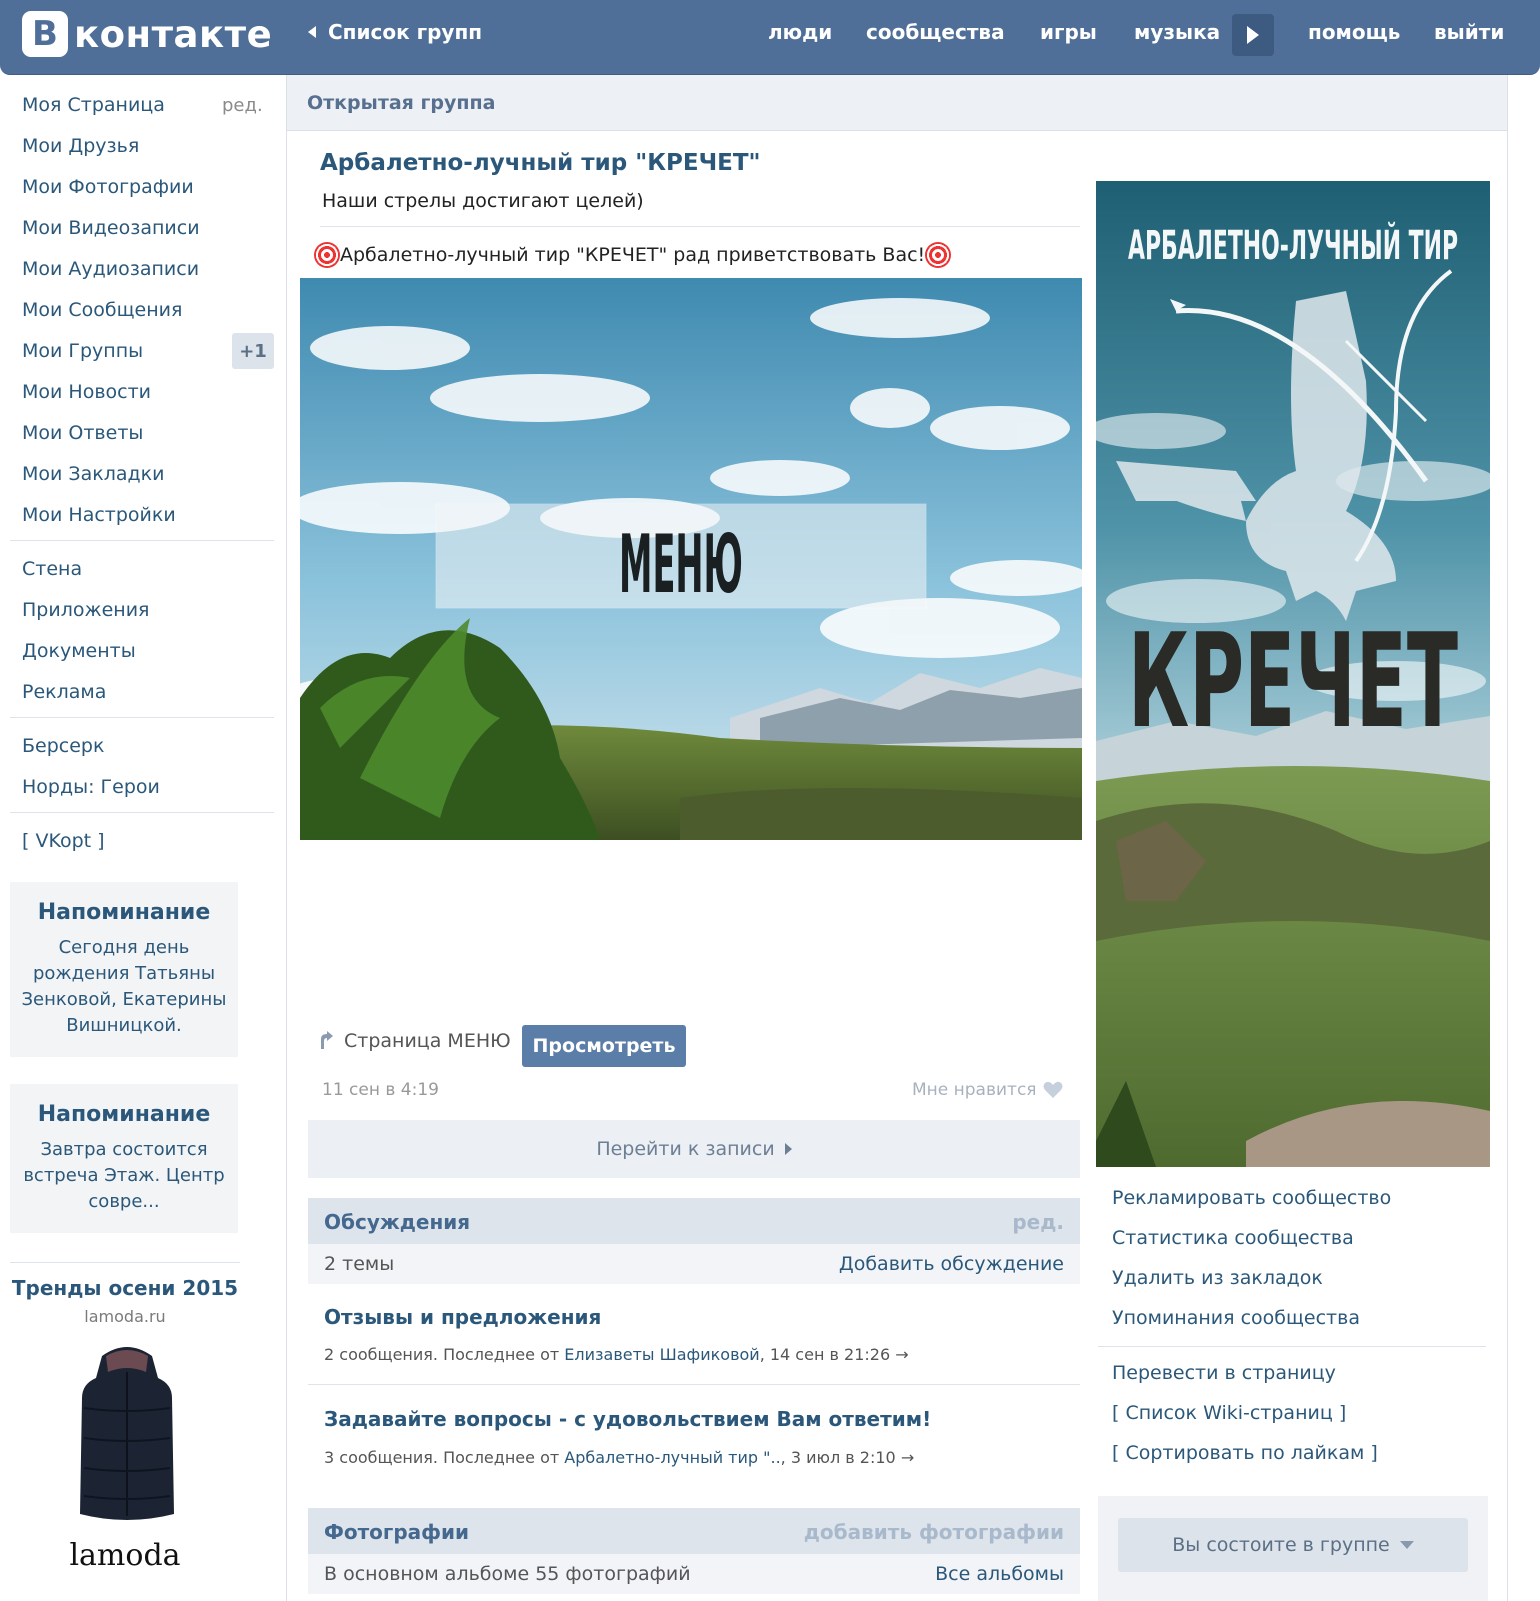 The width and height of the screenshot is (1540, 1601). What do you see at coordinates (125, 1288) in the screenshot?
I see `ad-title: Тренды осени 2015` at bounding box center [125, 1288].